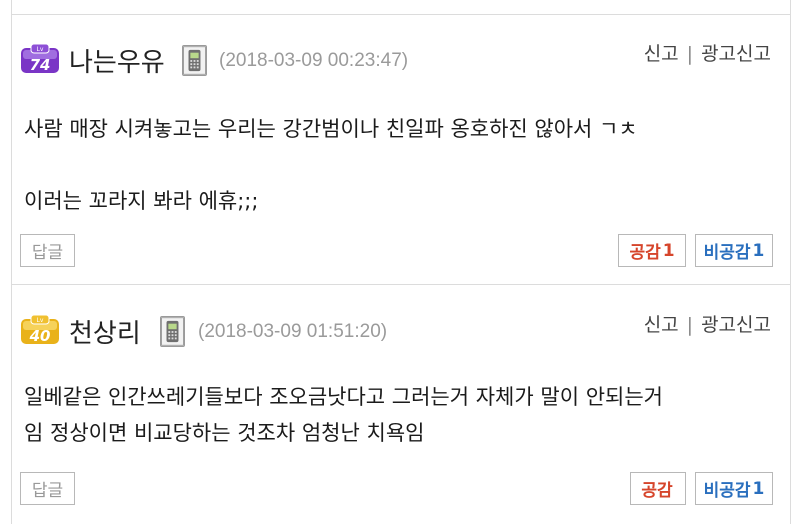 The height and width of the screenshot is (524, 800). I want to click on comment-line: 이러는 꼬라지 봐라 에휴;;;, so click(141, 201).